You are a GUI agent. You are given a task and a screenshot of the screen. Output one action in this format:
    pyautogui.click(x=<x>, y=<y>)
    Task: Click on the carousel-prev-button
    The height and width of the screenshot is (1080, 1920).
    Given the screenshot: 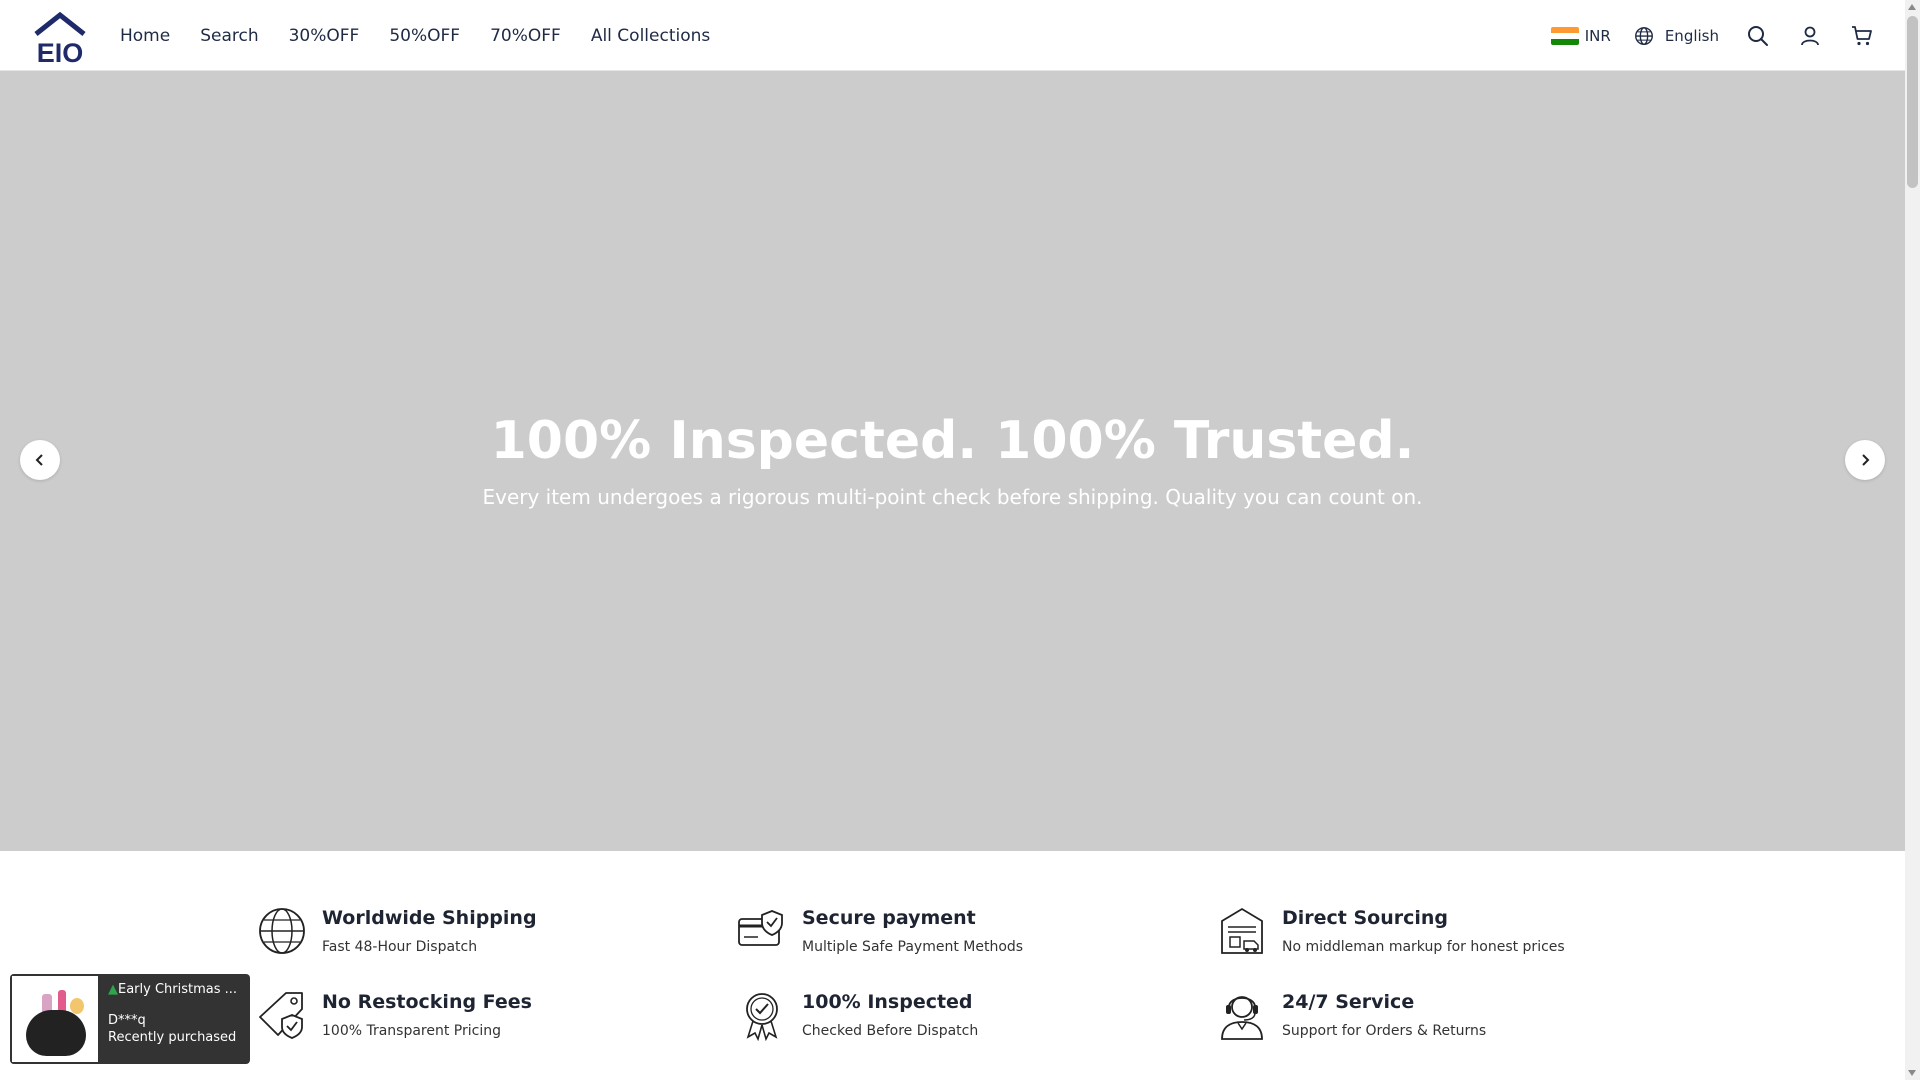 What is the action you would take?
    pyautogui.click(x=40, y=460)
    